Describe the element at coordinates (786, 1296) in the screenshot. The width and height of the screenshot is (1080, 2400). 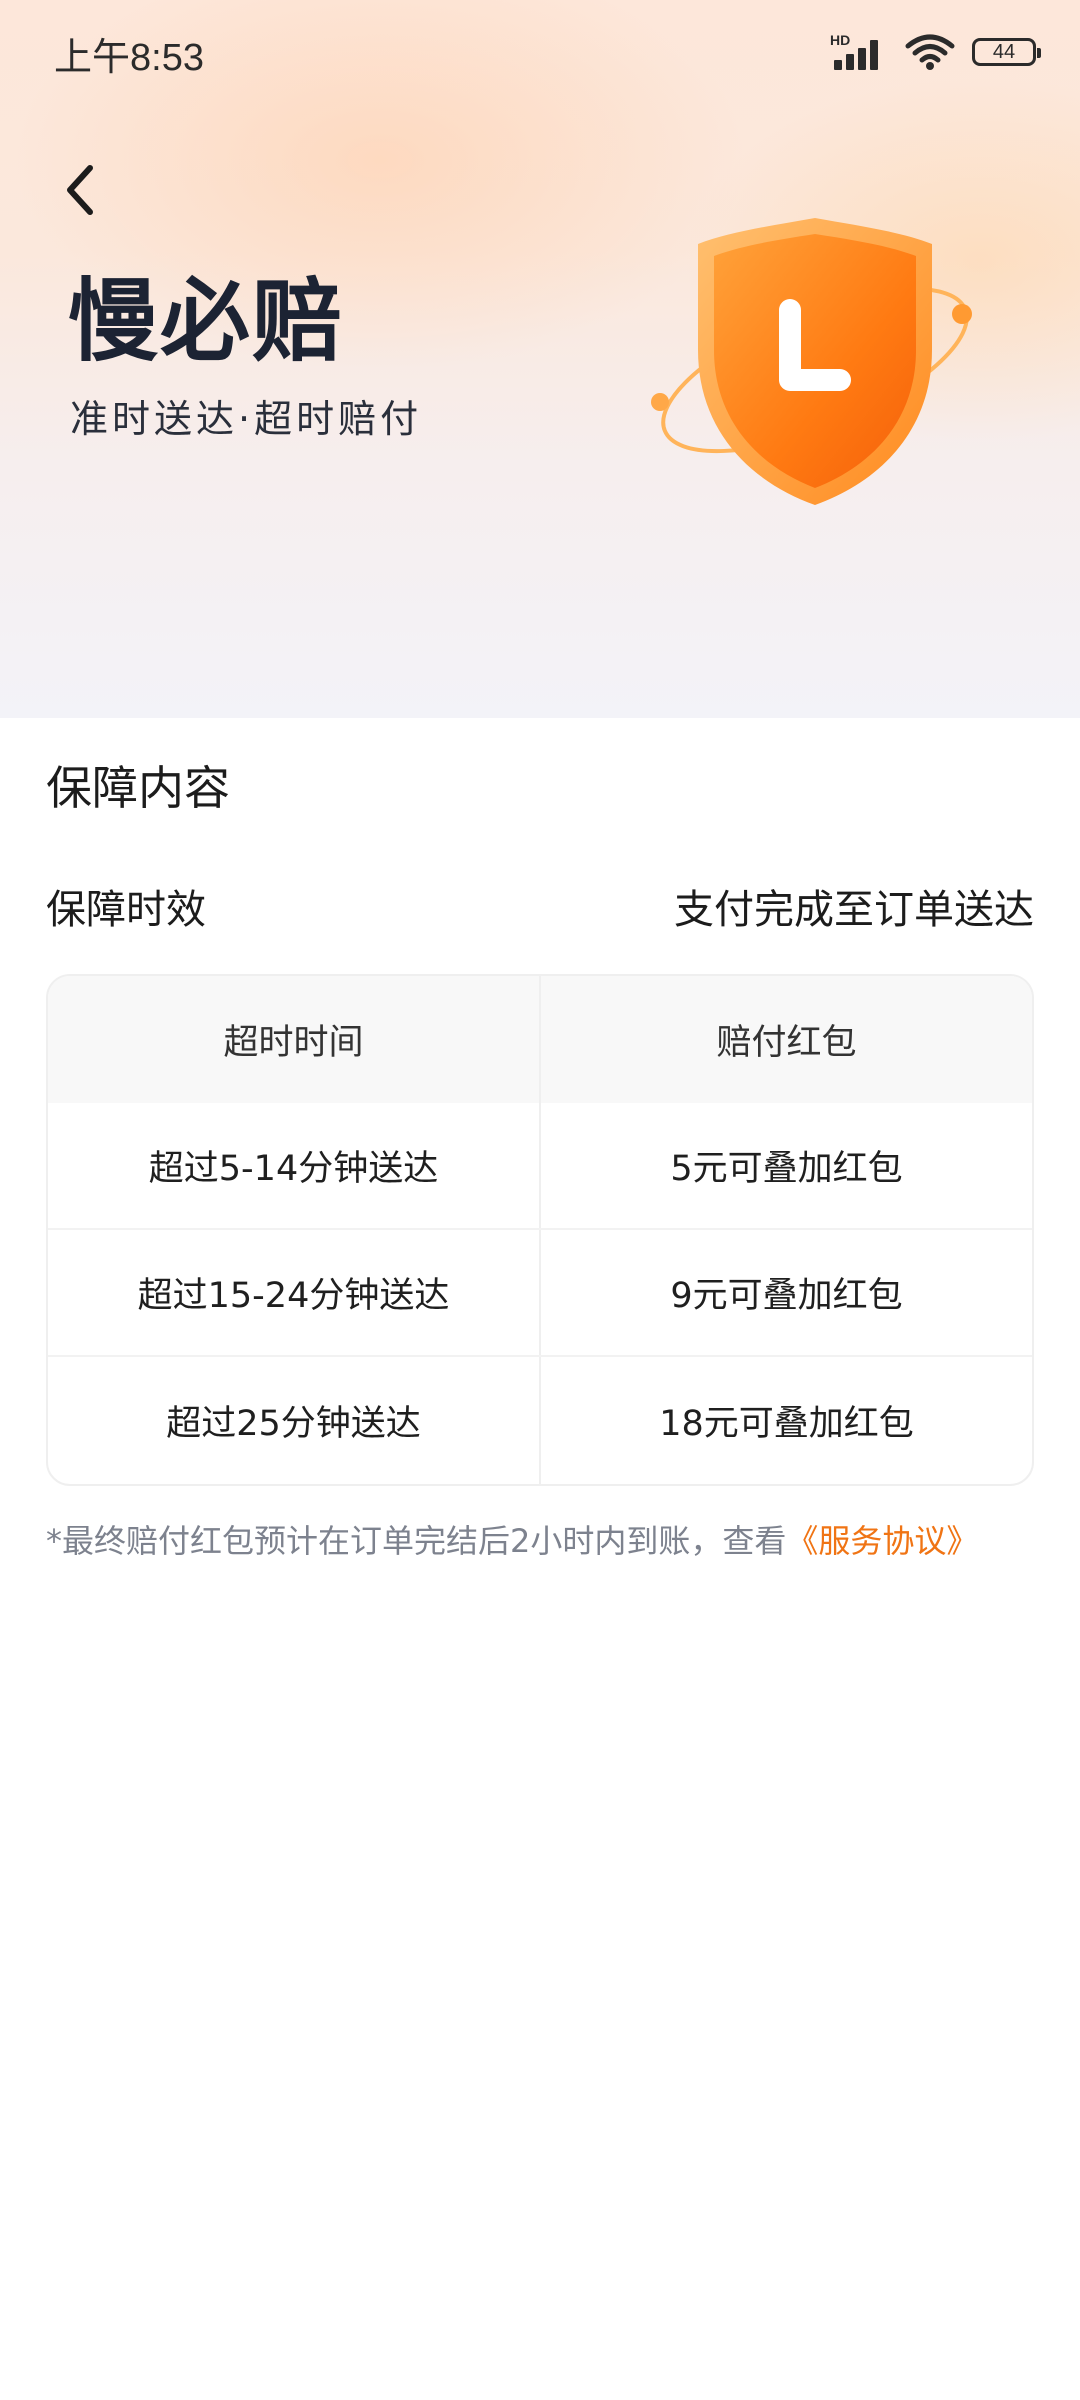
I see `table-cell-compensation: 9元可叠加红包` at that location.